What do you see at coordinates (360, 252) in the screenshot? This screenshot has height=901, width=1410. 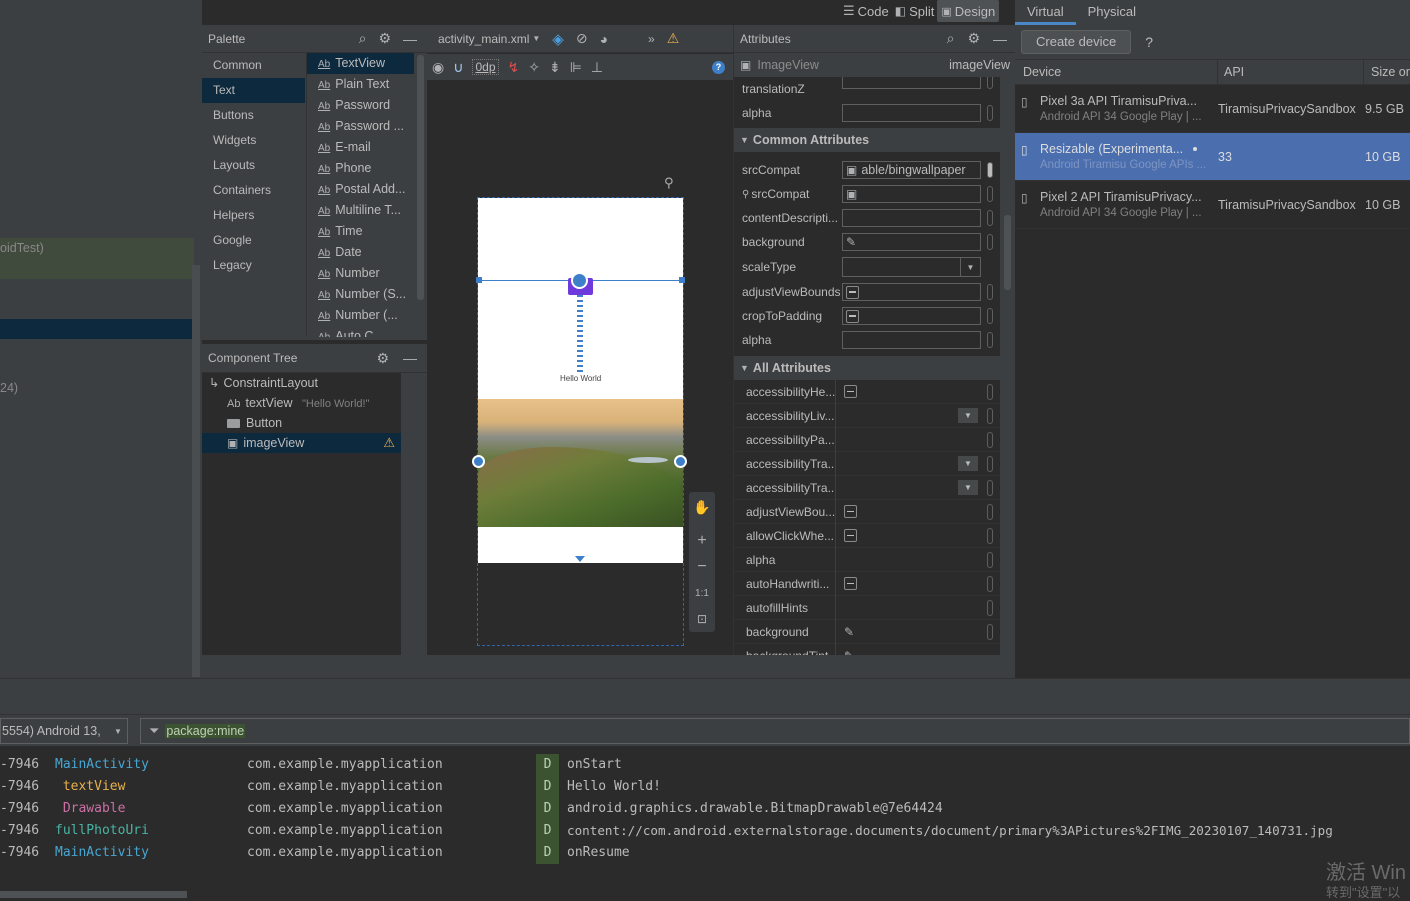 I see `palette-item: Ab Date` at bounding box center [360, 252].